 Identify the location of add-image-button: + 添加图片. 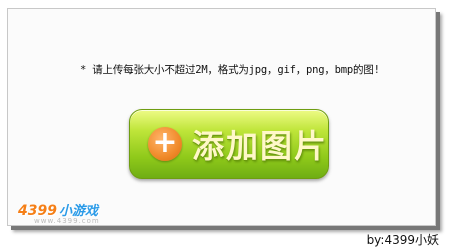
(229, 144).